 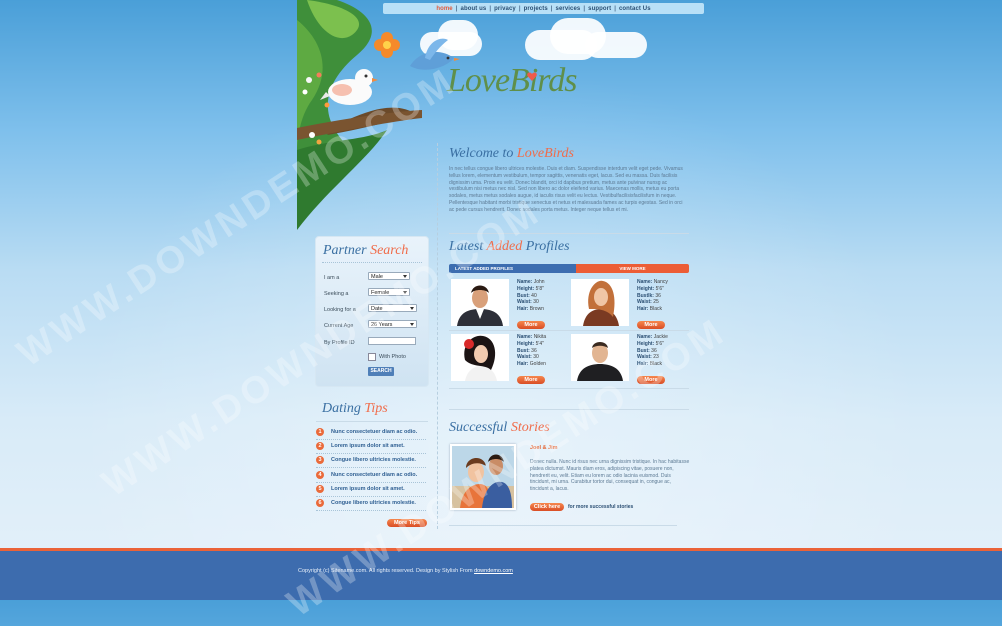 What do you see at coordinates (536, 9) in the screenshot?
I see `nav-projects: projects` at bounding box center [536, 9].